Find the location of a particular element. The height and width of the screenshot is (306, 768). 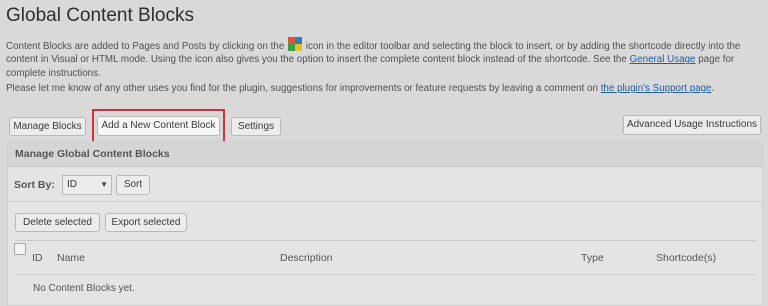

table-top-divider is located at coordinates (385, 240).